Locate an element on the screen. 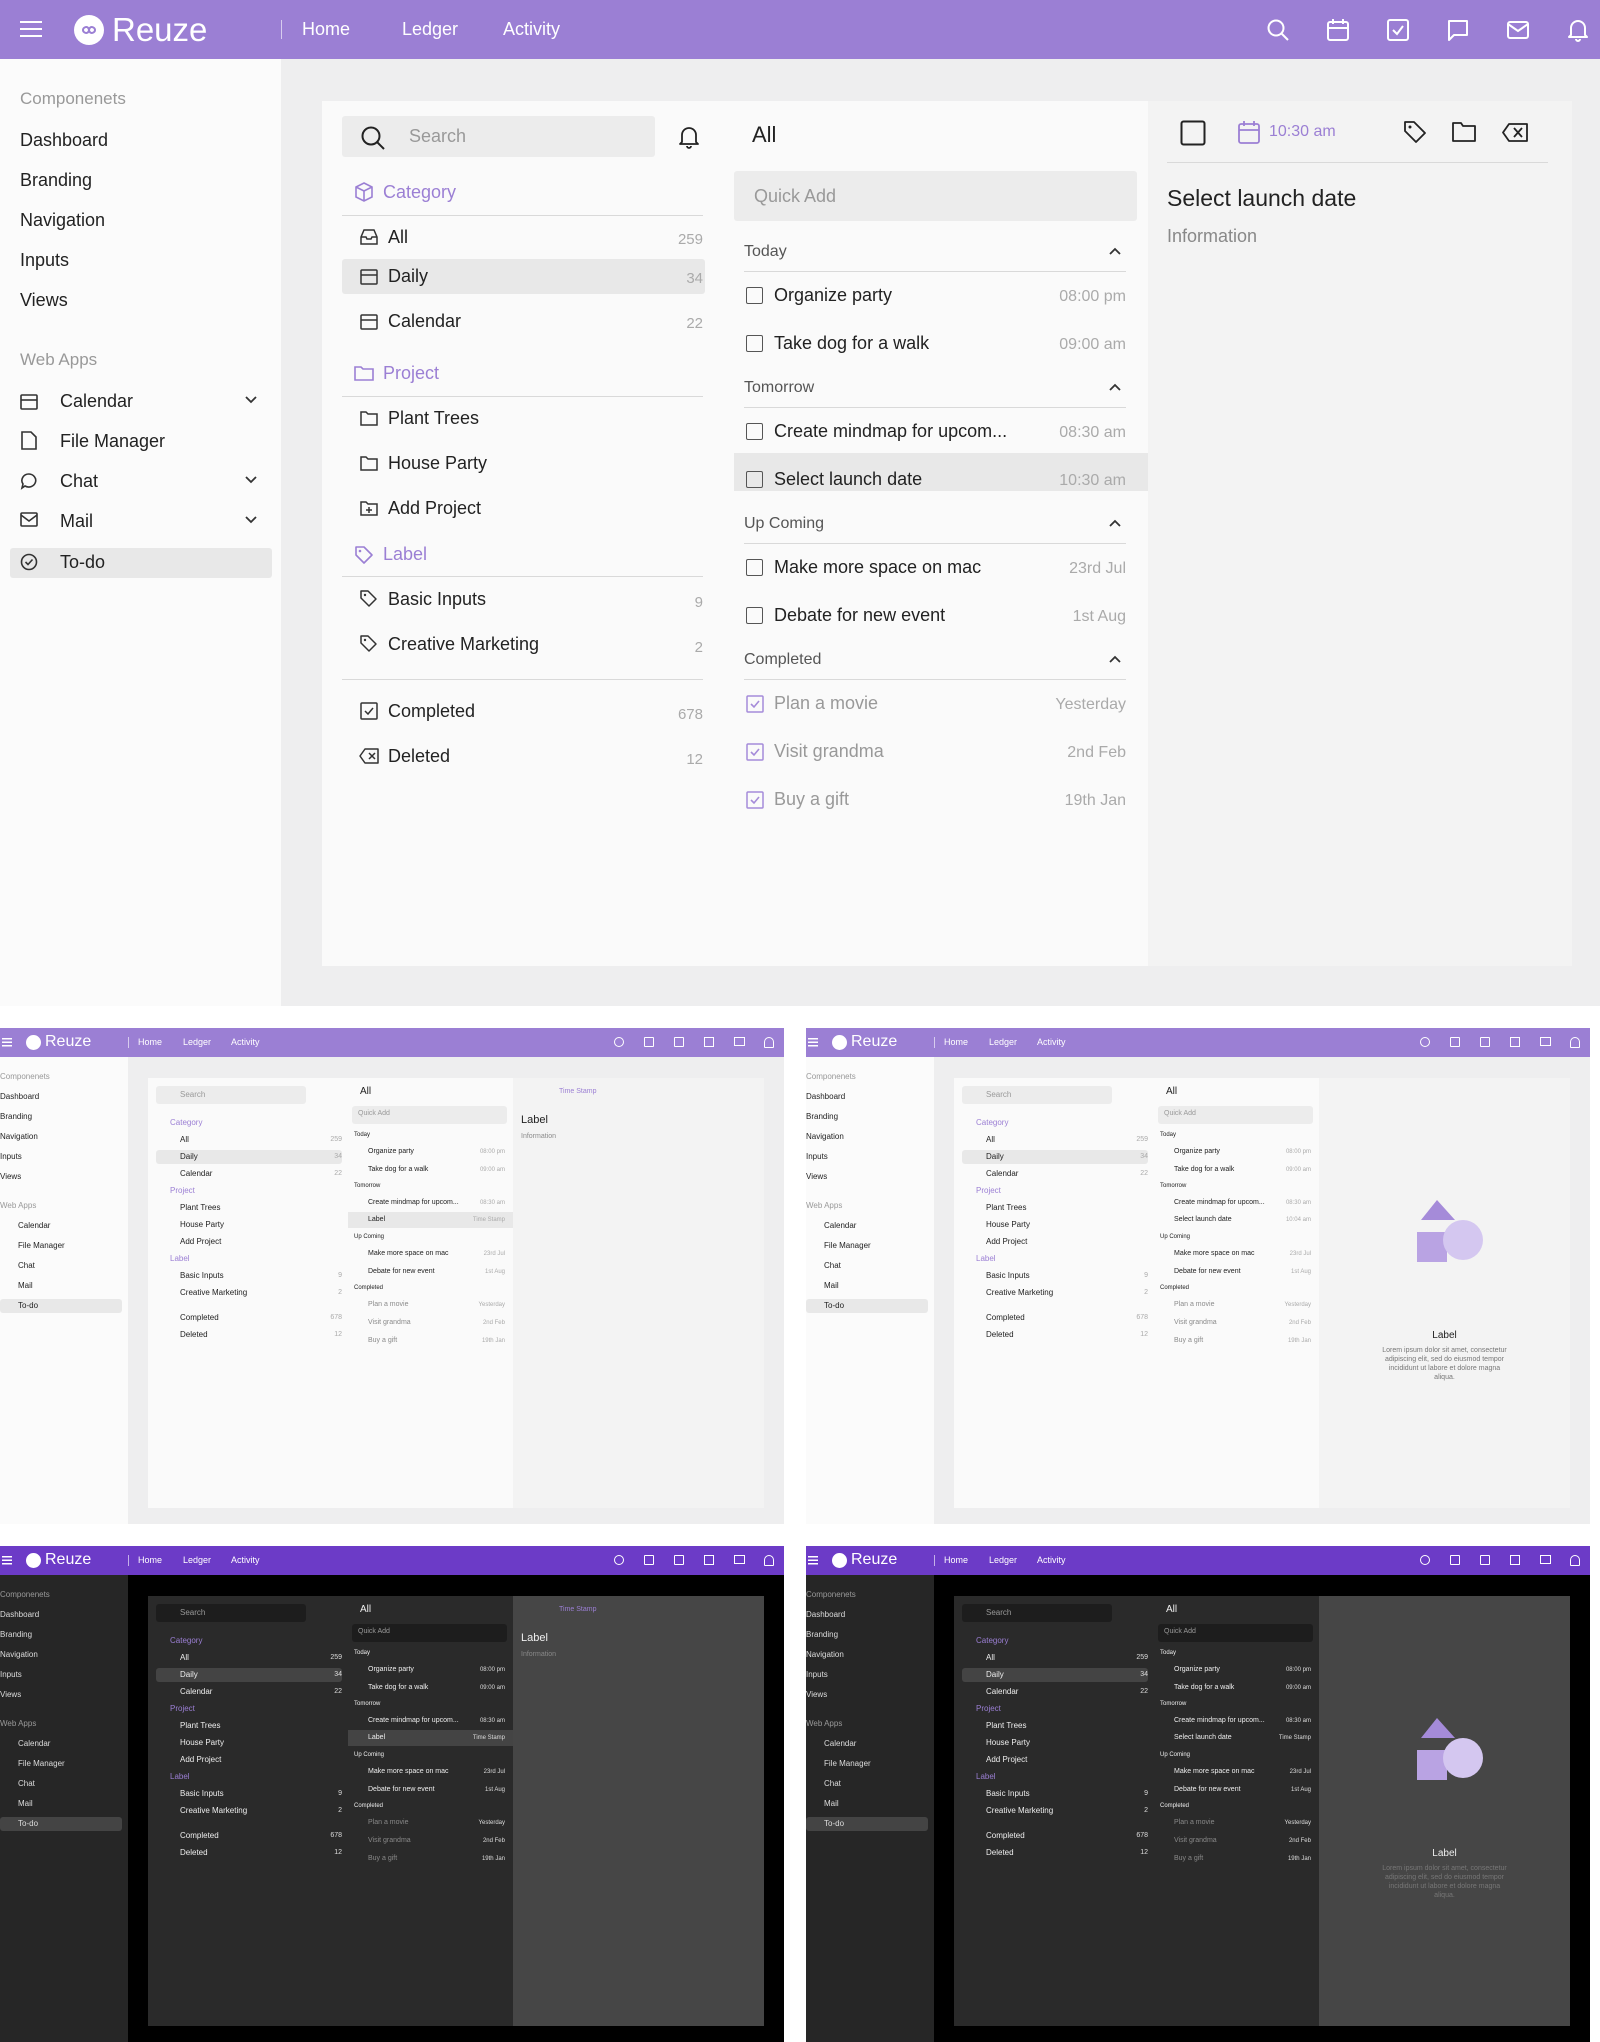 The width and height of the screenshot is (1600, 2042). add-project-button: Add Project is located at coordinates (200, 1241).